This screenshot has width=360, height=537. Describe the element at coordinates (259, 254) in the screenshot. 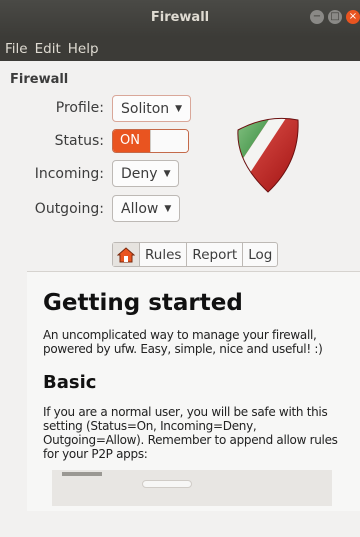

I see `tab-log: Log` at that location.